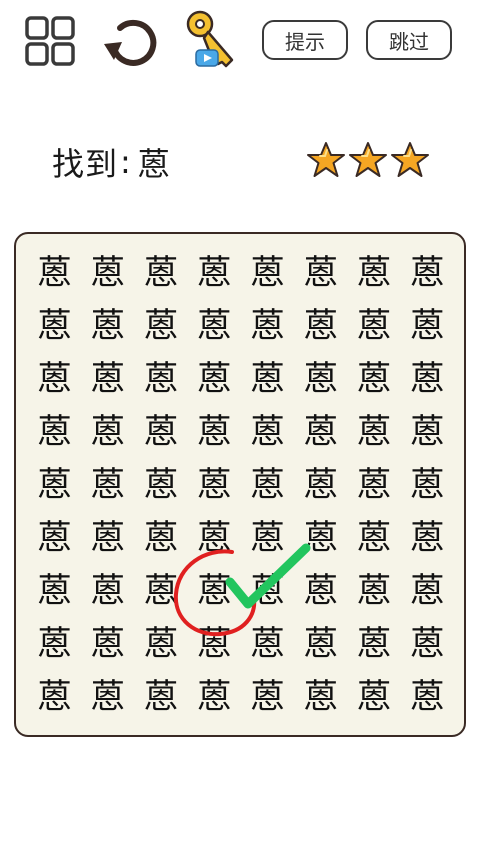 This screenshot has height=853, width=480. What do you see at coordinates (154, 164) in the screenshot?
I see `target-character: 蒽` at bounding box center [154, 164].